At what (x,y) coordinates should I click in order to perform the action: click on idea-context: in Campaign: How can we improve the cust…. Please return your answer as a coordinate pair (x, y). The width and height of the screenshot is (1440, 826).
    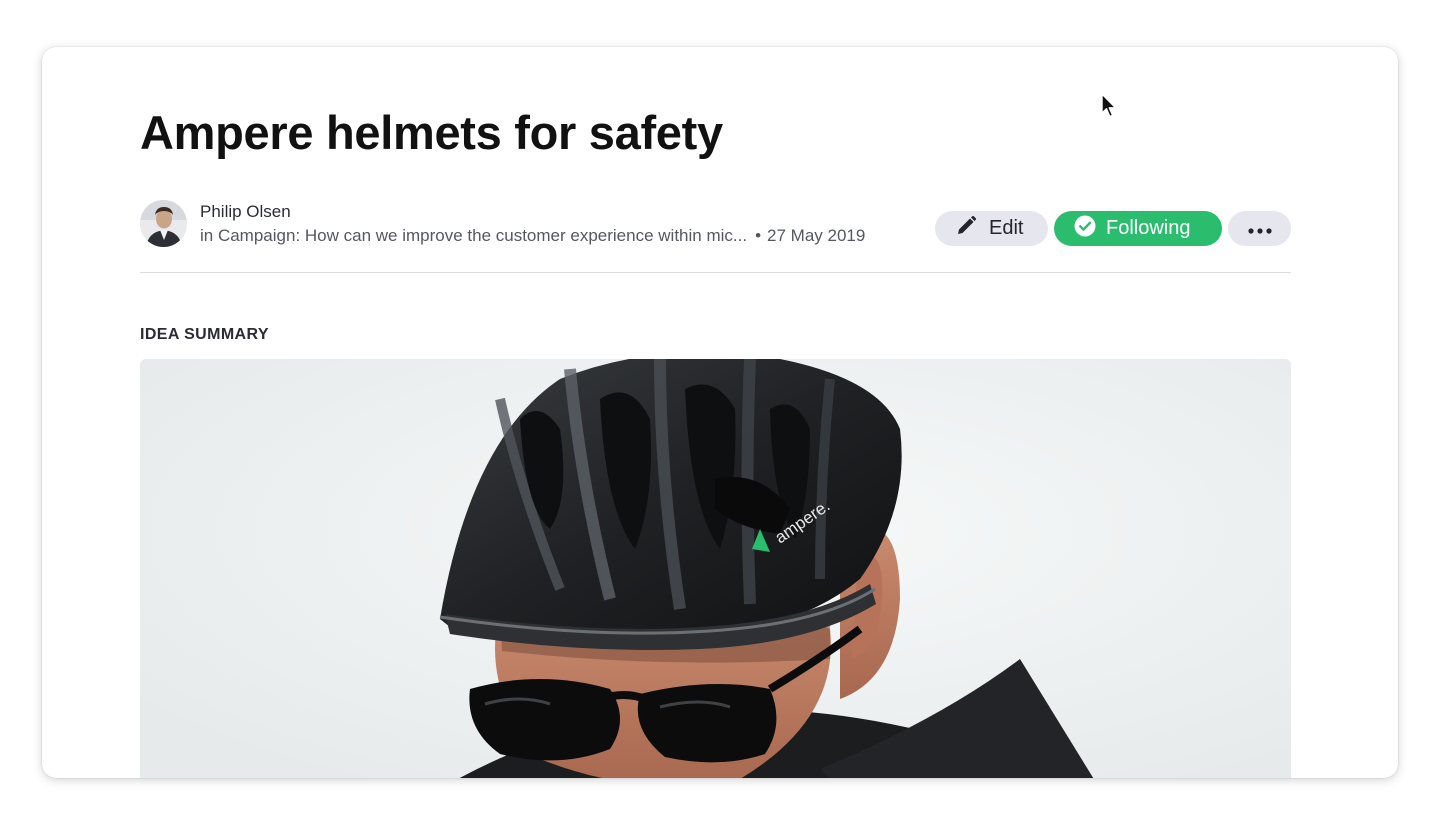
    Looking at the image, I should click on (532, 236).